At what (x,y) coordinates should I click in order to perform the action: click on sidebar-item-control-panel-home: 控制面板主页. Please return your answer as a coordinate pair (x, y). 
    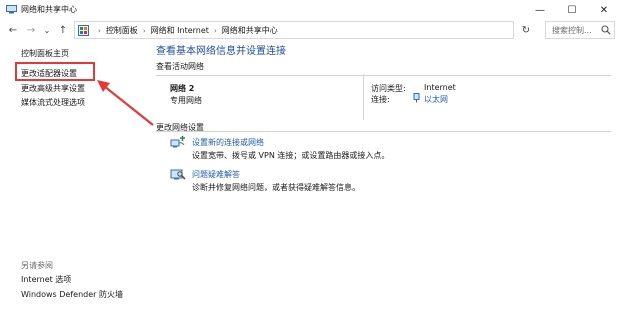
    Looking at the image, I should click on (45, 53).